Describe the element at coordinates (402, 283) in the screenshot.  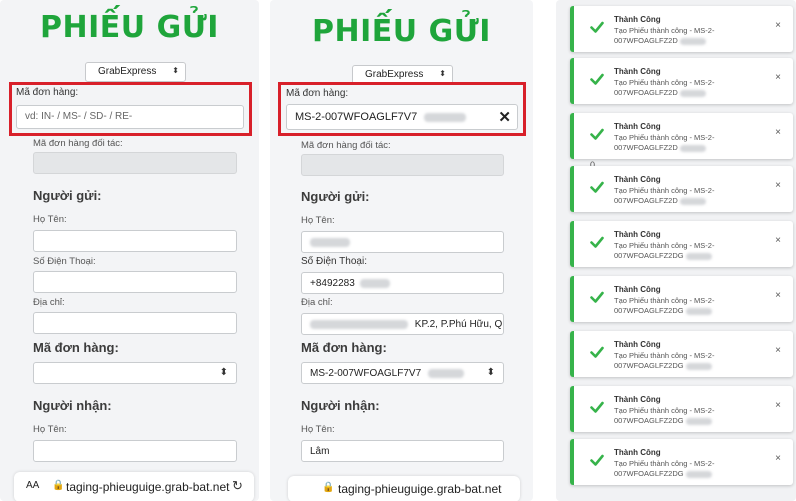
I see `sender-phone-input: +8492283` at that location.